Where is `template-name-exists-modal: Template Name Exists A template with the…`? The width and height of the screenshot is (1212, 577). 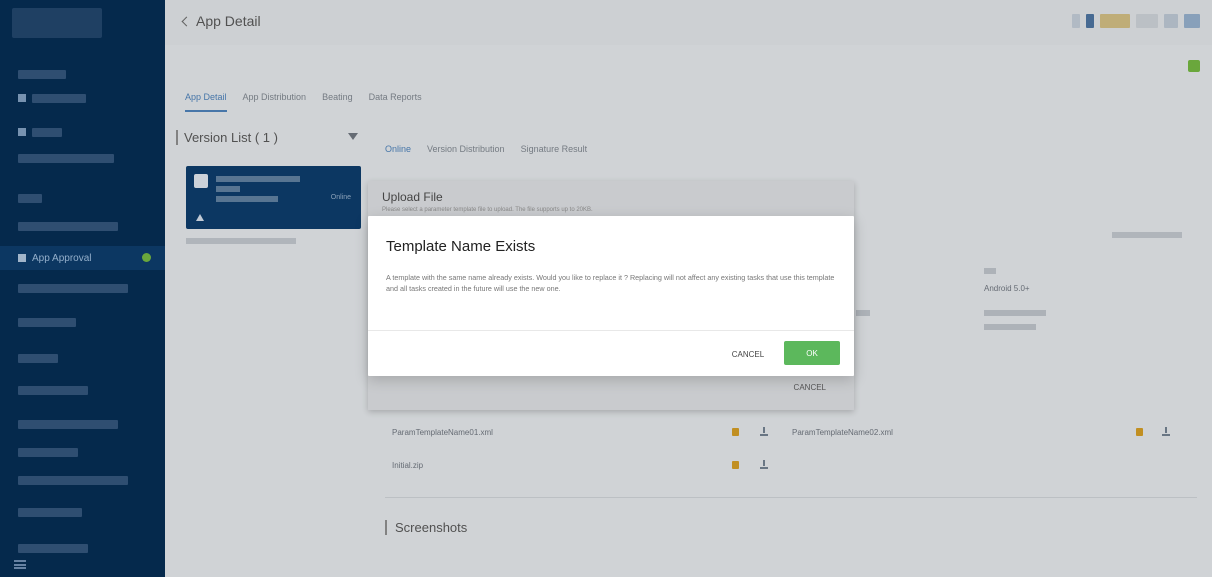
template-name-exists-modal: Template Name Exists A template with the… is located at coordinates (611, 296).